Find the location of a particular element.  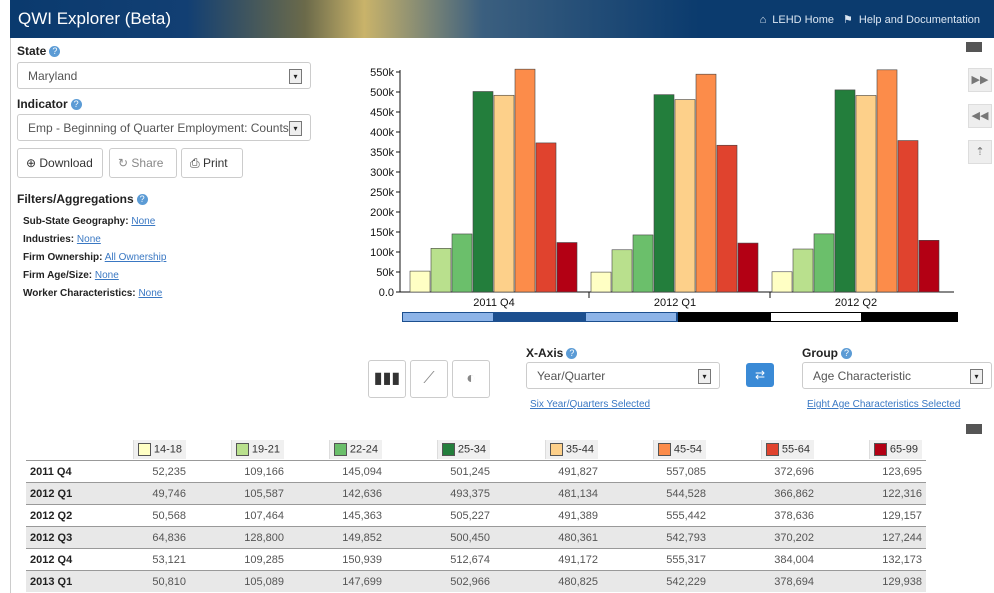

filter-label: Industries: is located at coordinates (49, 239).